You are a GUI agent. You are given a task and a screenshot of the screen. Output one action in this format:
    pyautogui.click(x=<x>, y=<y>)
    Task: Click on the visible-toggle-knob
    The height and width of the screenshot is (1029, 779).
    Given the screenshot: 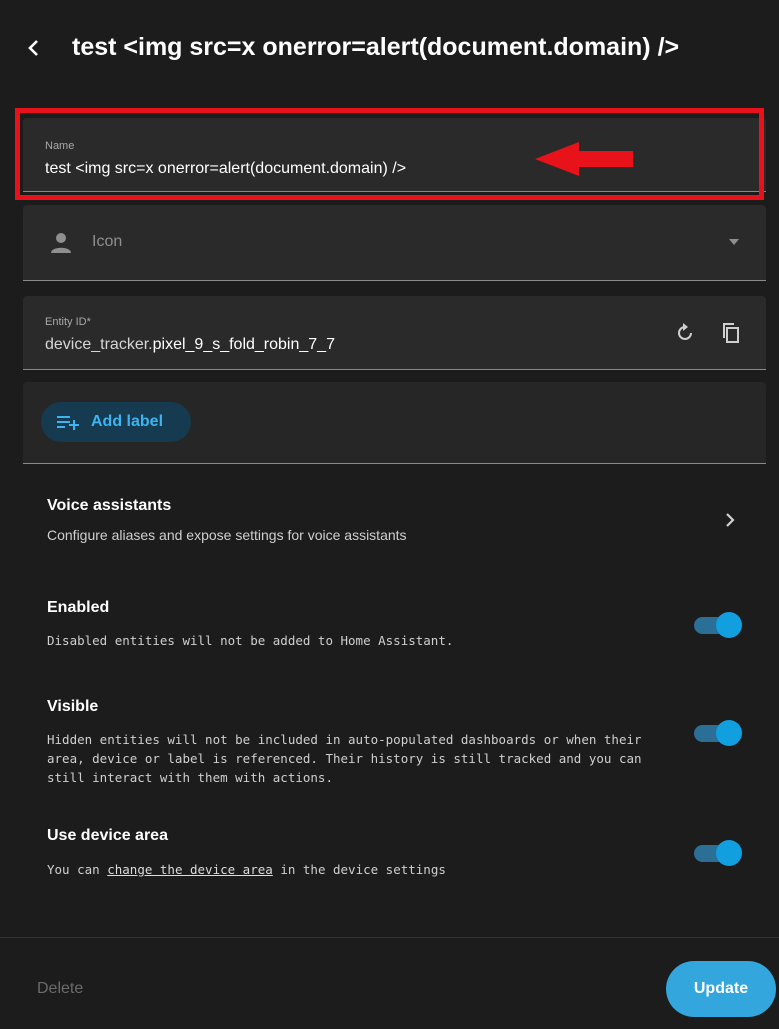 What is the action you would take?
    pyautogui.click(x=729, y=733)
    